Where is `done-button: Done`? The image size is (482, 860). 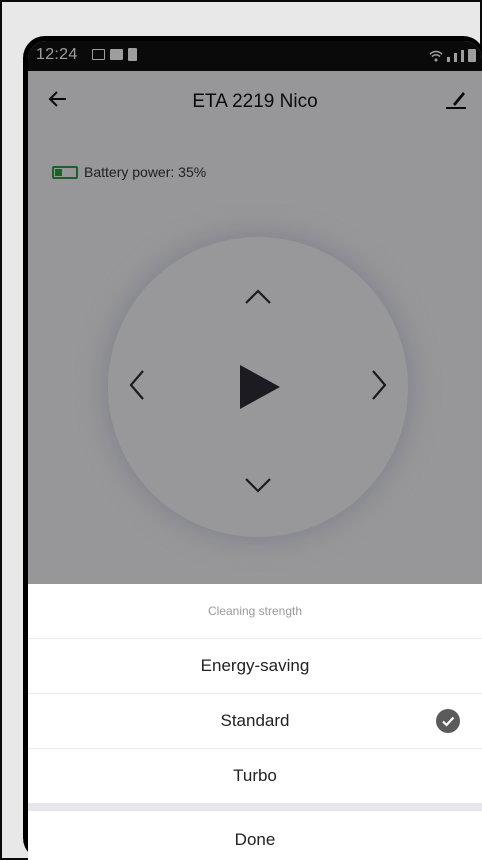
done-button: Done is located at coordinates (255, 835).